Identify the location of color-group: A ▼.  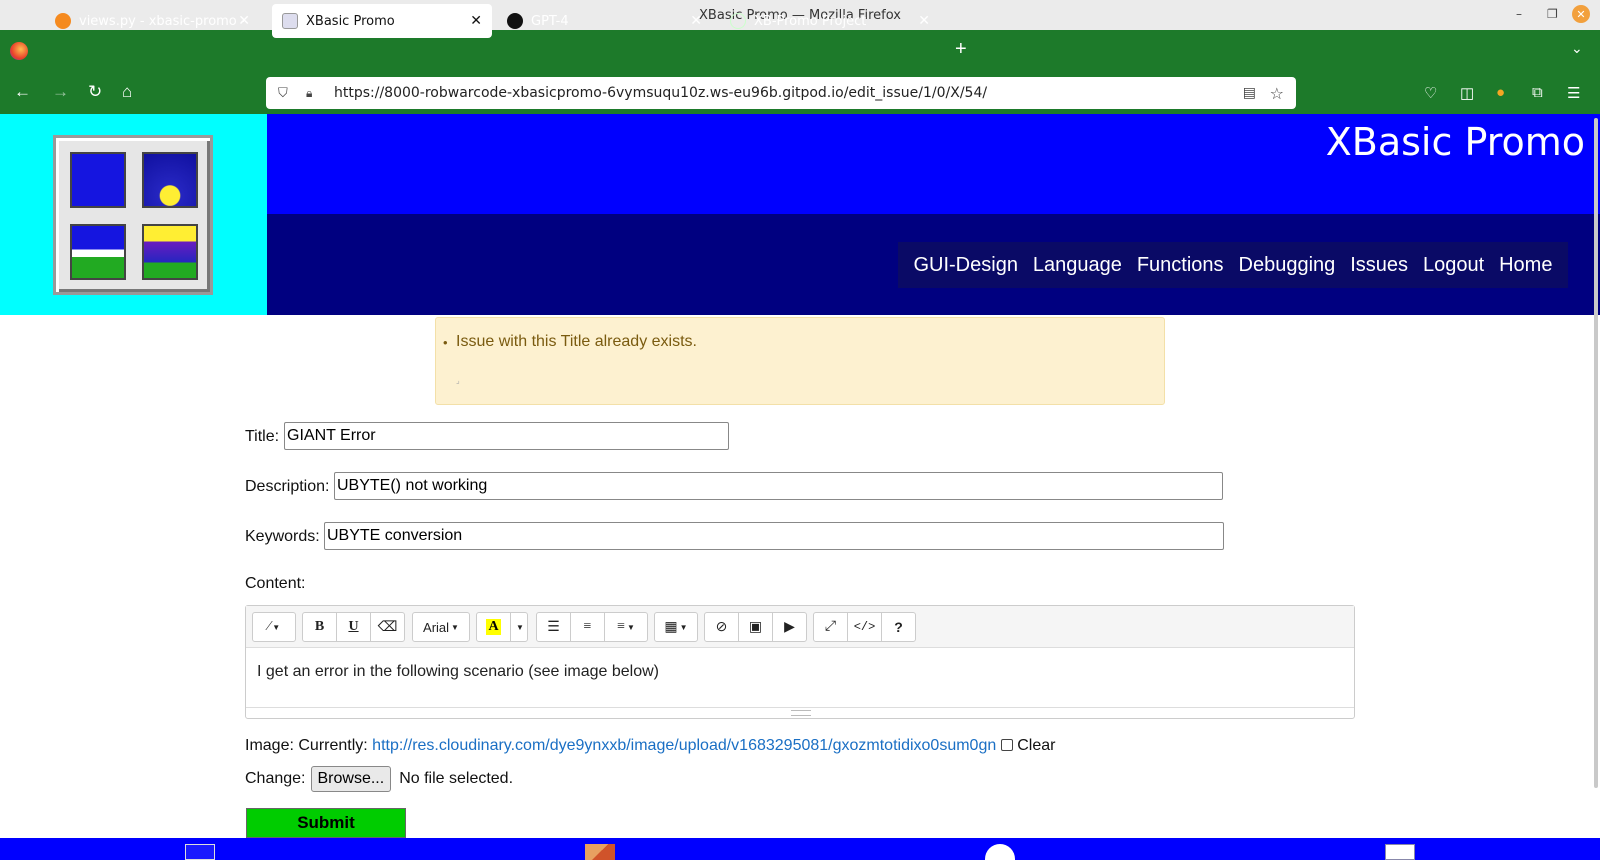
(502, 627).